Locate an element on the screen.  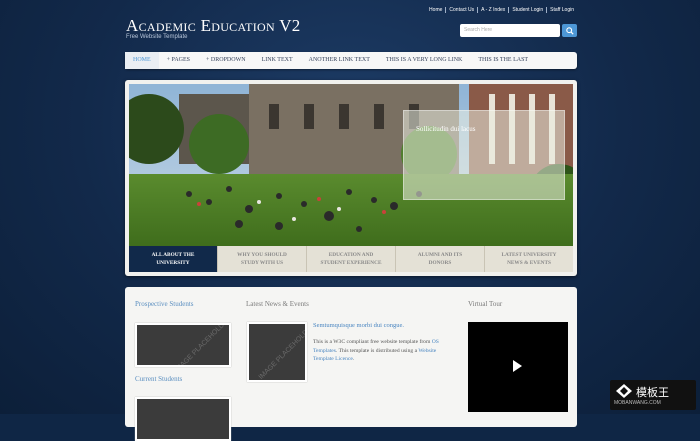
news-thumbnail: IMAGE PLACEHOLDER is located at coordinates (277, 352).